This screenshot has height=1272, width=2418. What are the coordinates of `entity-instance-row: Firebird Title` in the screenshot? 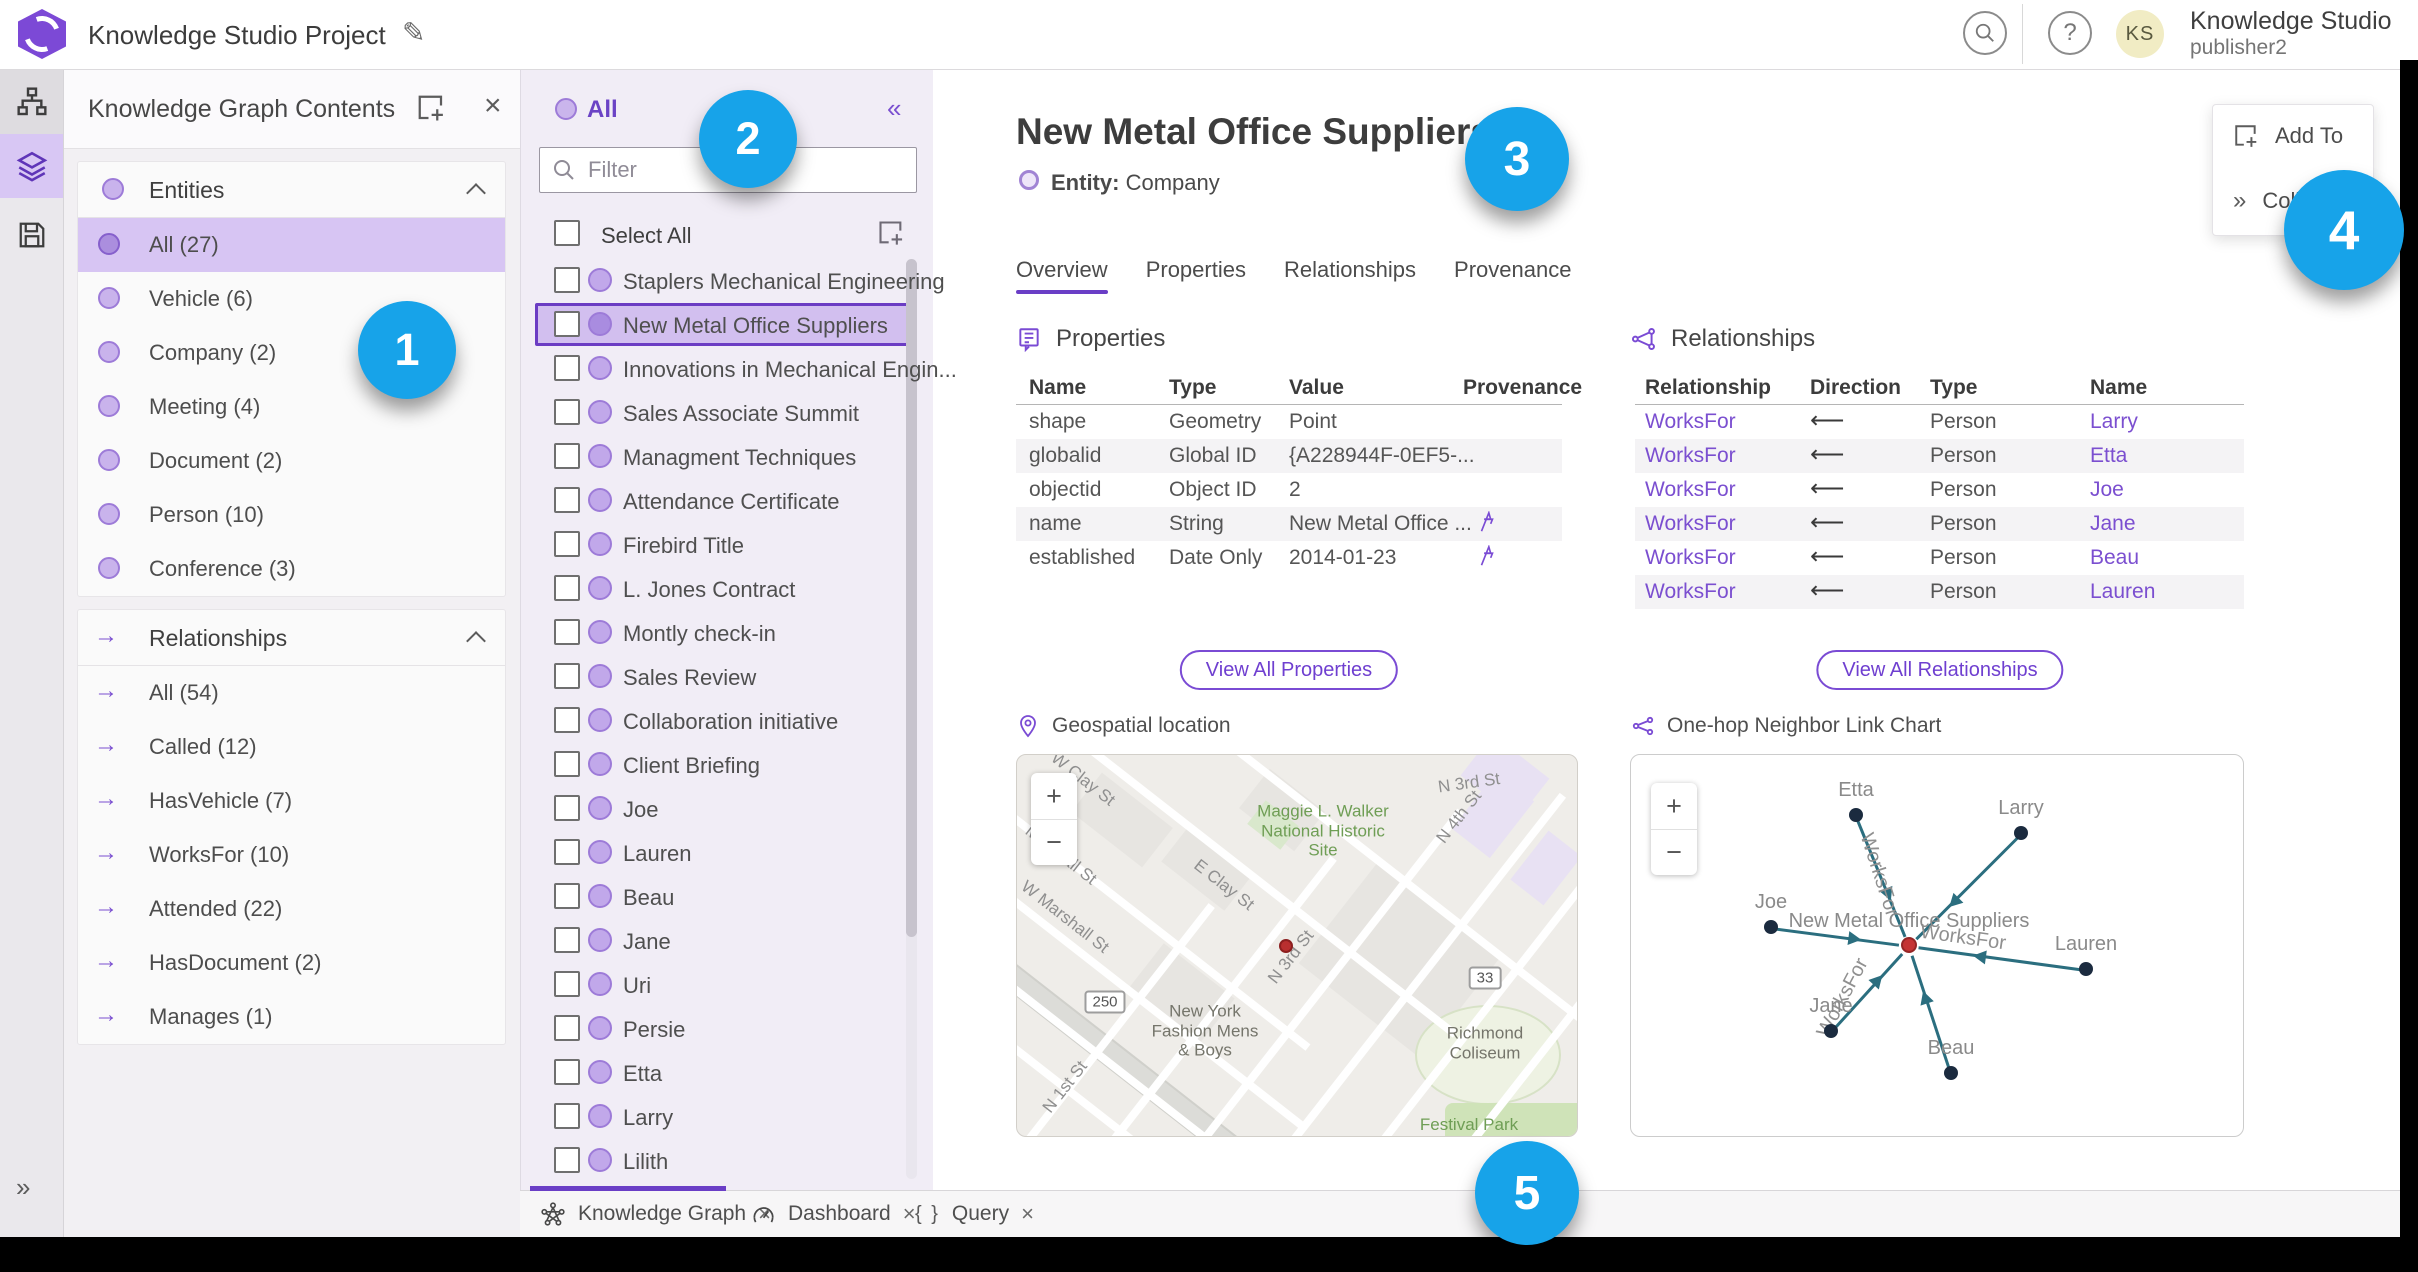 It's located at (727, 545).